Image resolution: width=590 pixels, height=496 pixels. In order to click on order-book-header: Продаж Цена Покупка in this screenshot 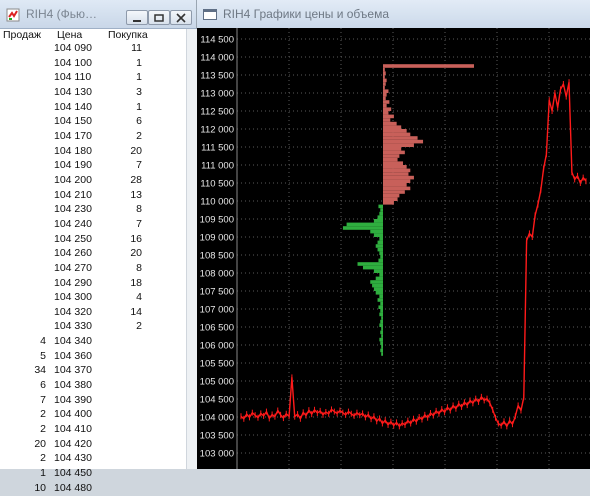, I will do `click(93, 36)`.